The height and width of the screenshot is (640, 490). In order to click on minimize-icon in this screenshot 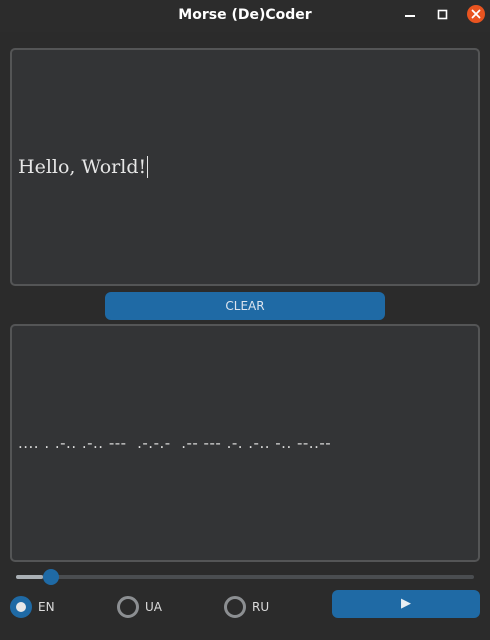, I will do `click(410, 16)`.